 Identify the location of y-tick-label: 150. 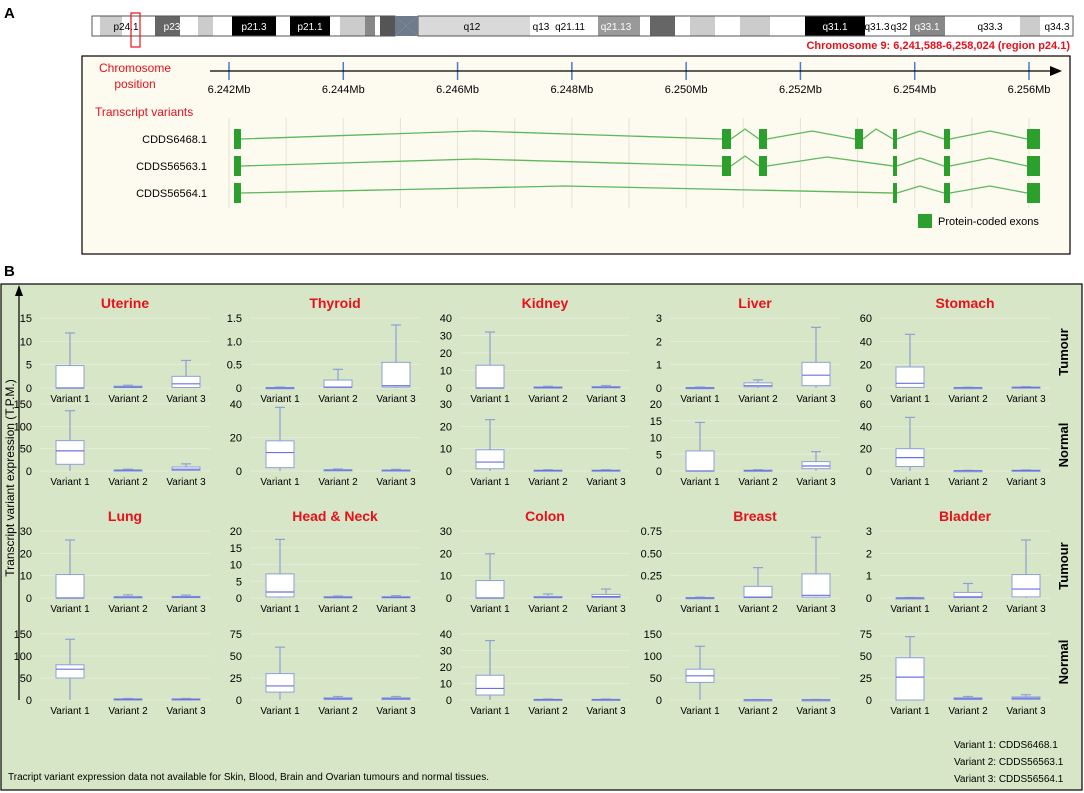
(653, 635).